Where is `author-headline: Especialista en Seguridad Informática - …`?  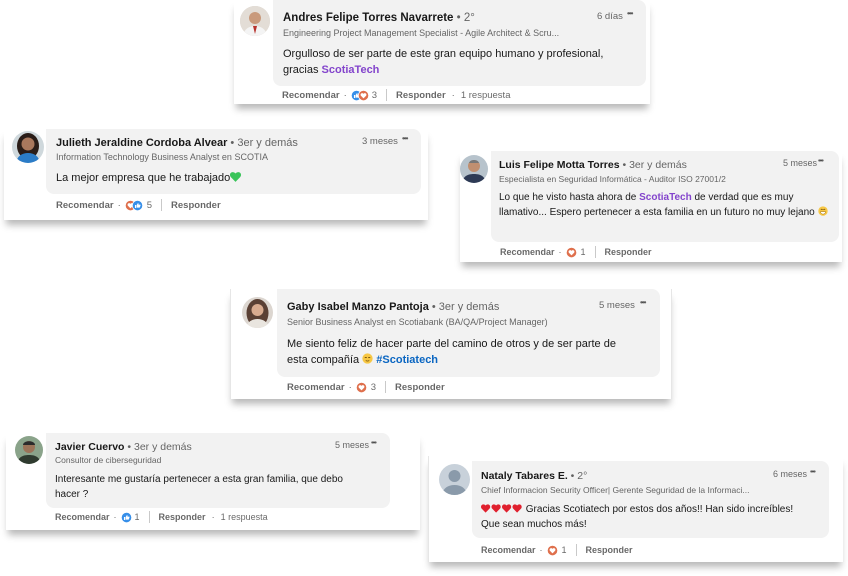
author-headline: Especialista en Seguridad Informática - … is located at coordinates (612, 179).